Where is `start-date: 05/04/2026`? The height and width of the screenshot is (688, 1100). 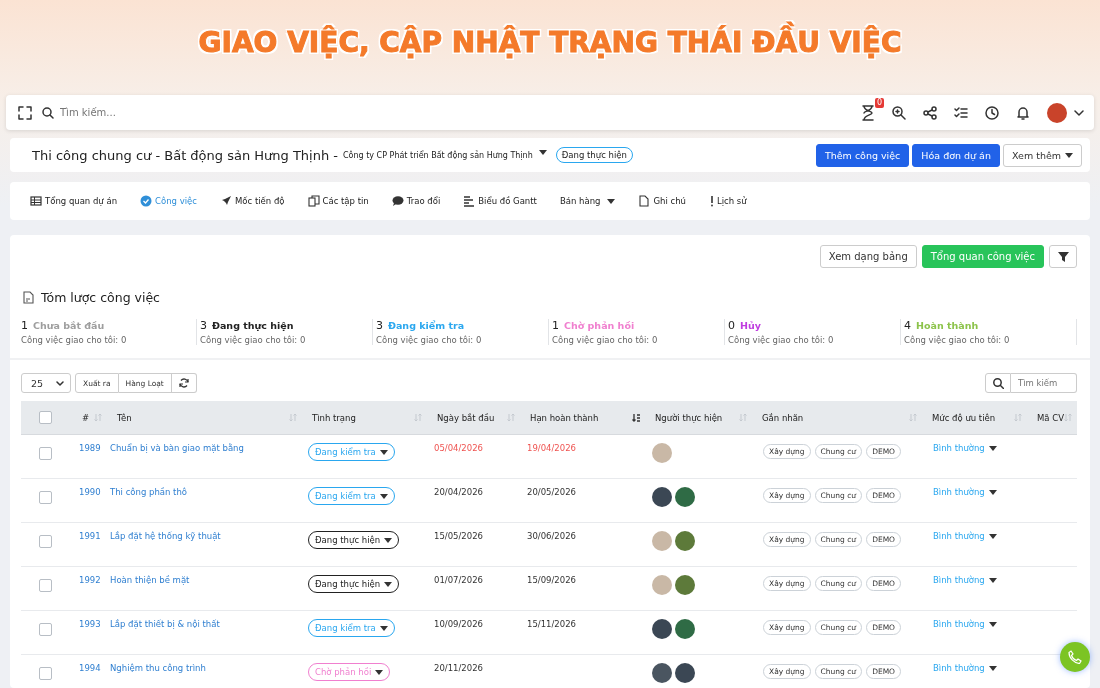 start-date: 05/04/2026 is located at coordinates (458, 448).